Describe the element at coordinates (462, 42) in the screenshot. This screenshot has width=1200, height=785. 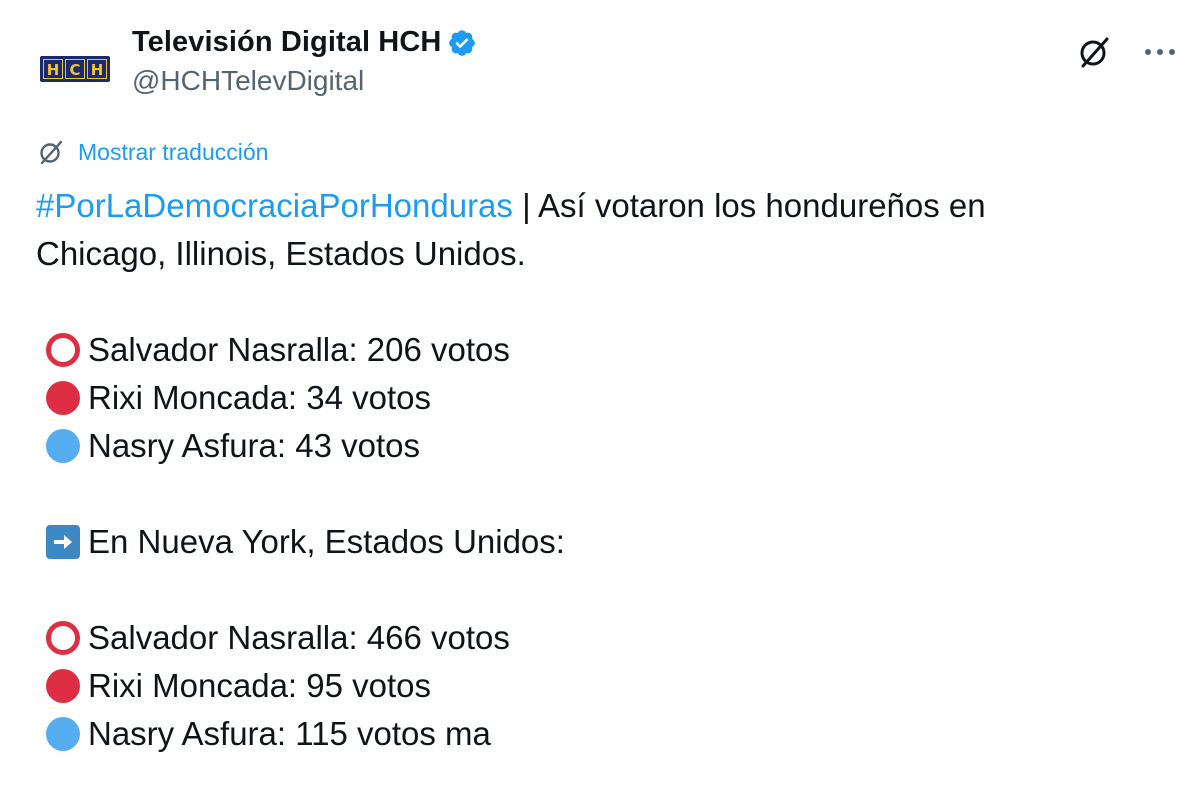
I see `verified-badge-icon` at that location.